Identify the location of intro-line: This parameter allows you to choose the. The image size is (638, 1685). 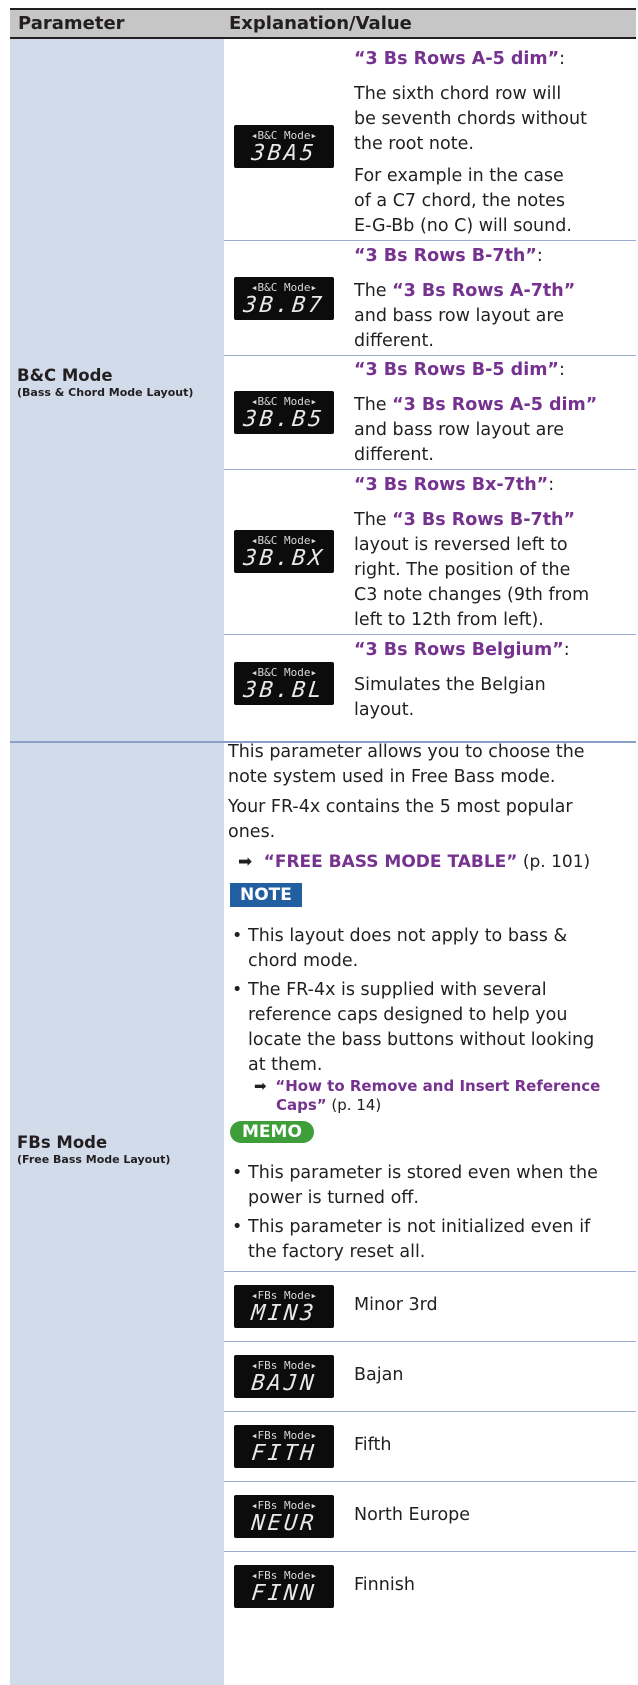
(406, 752).